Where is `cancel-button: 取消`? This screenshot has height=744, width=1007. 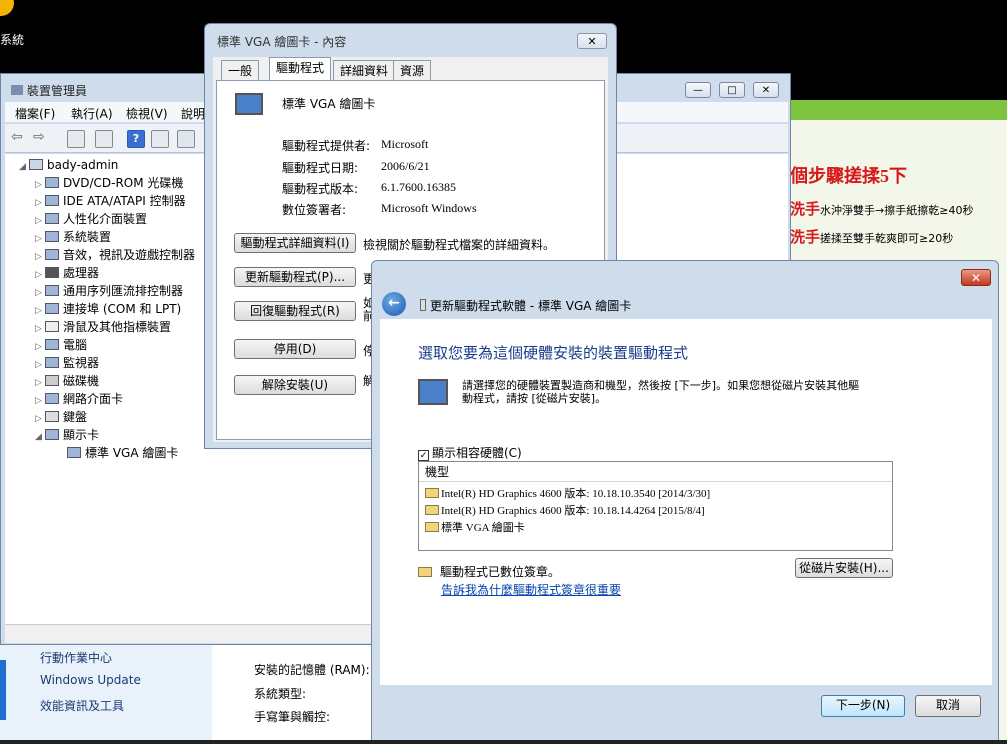 cancel-button: 取消 is located at coordinates (948, 706).